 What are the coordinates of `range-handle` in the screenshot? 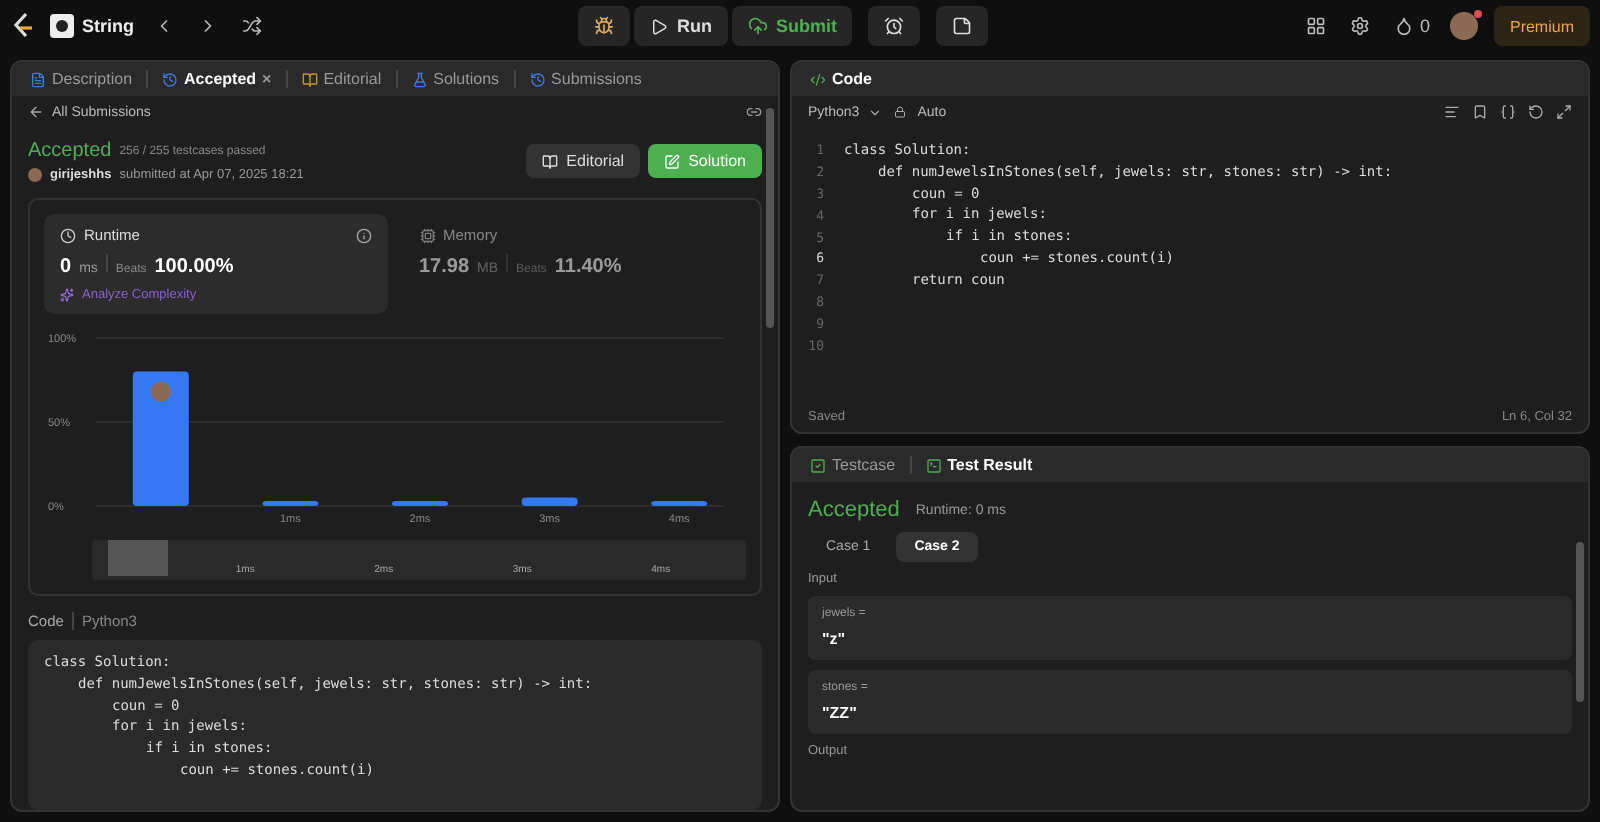 It's located at (138, 558).